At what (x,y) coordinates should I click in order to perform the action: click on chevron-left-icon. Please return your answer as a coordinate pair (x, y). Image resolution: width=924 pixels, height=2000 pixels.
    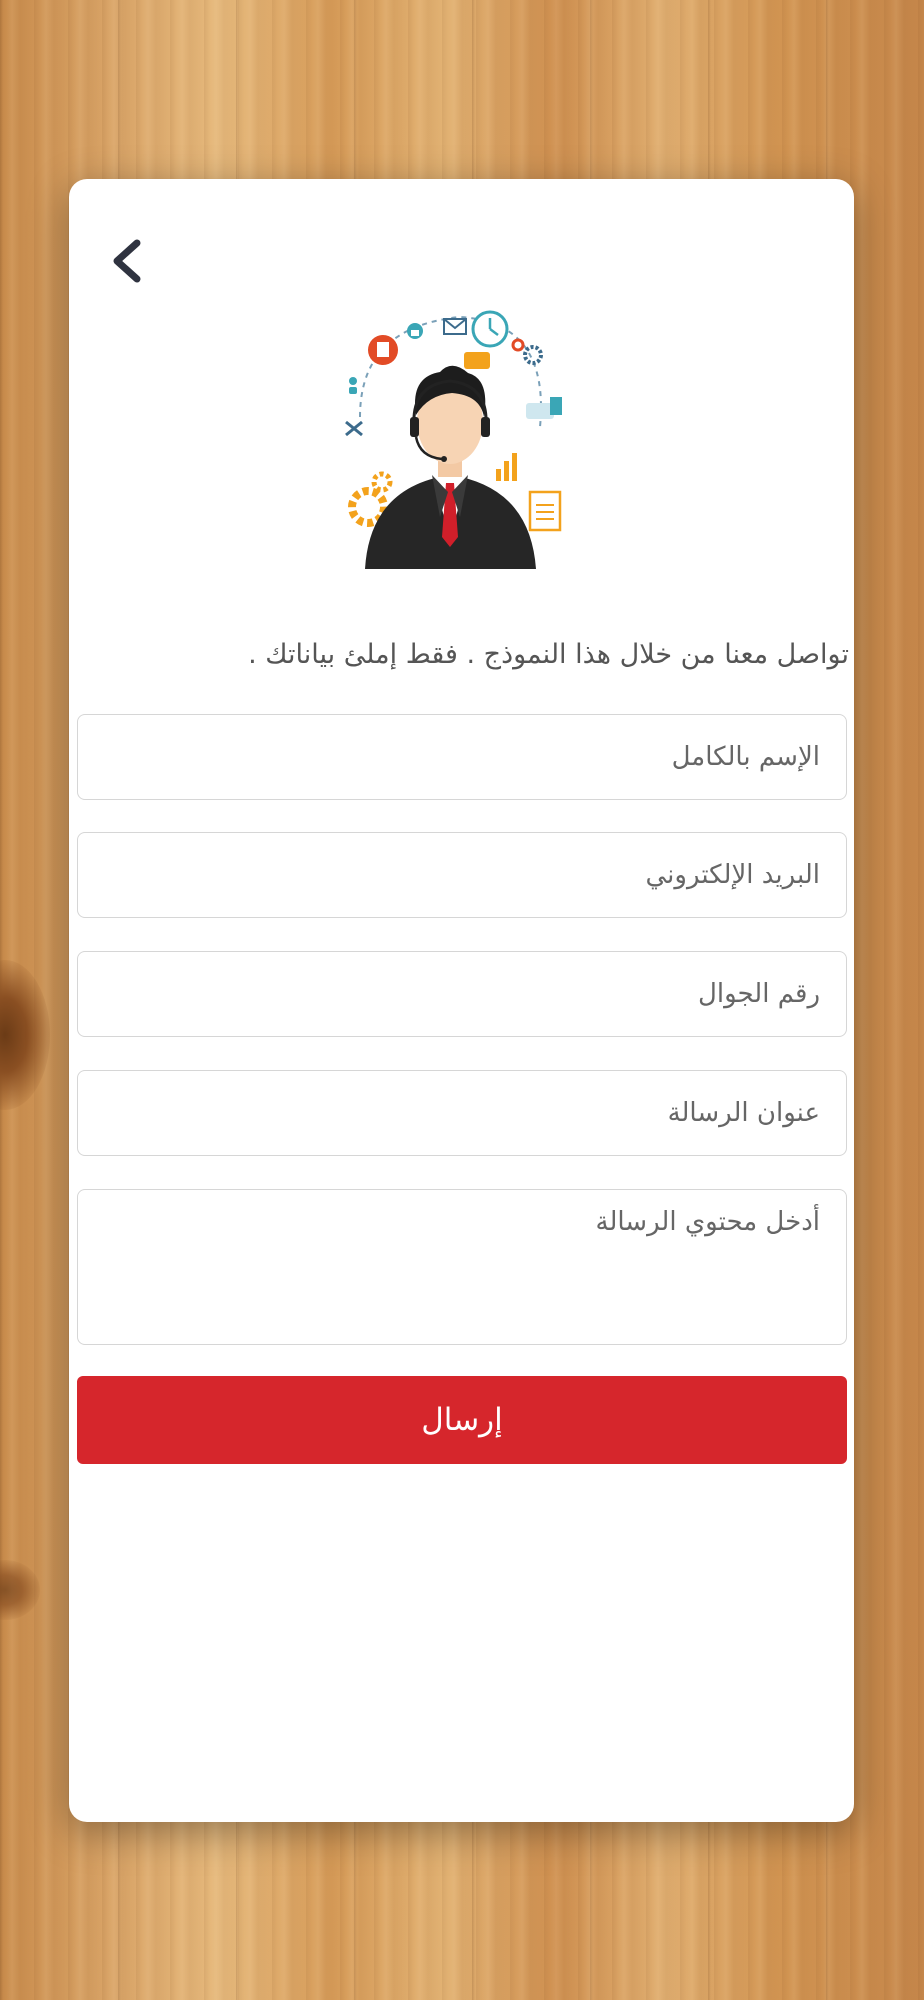
    Looking at the image, I should click on (127, 261).